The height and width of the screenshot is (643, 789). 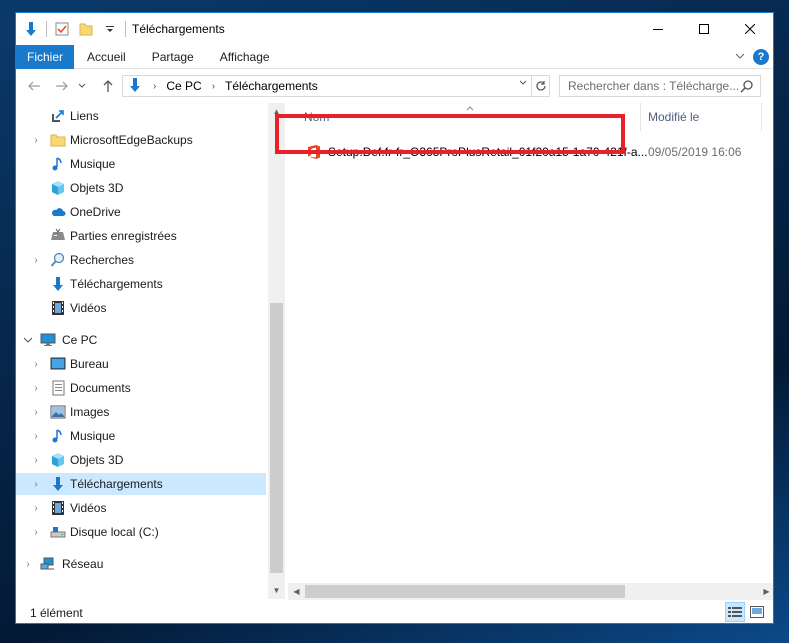 What do you see at coordinates (141, 412) in the screenshot?
I see `nav-item-images: › Images` at bounding box center [141, 412].